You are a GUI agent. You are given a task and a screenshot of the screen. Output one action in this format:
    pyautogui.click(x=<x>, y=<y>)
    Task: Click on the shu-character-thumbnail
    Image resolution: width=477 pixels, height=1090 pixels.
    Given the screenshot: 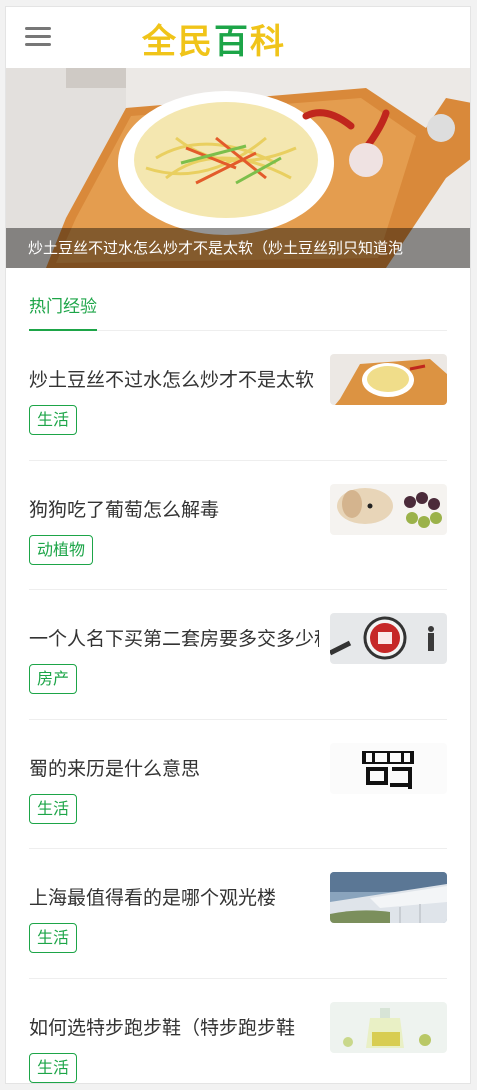 What is the action you would take?
    pyautogui.click(x=388, y=768)
    